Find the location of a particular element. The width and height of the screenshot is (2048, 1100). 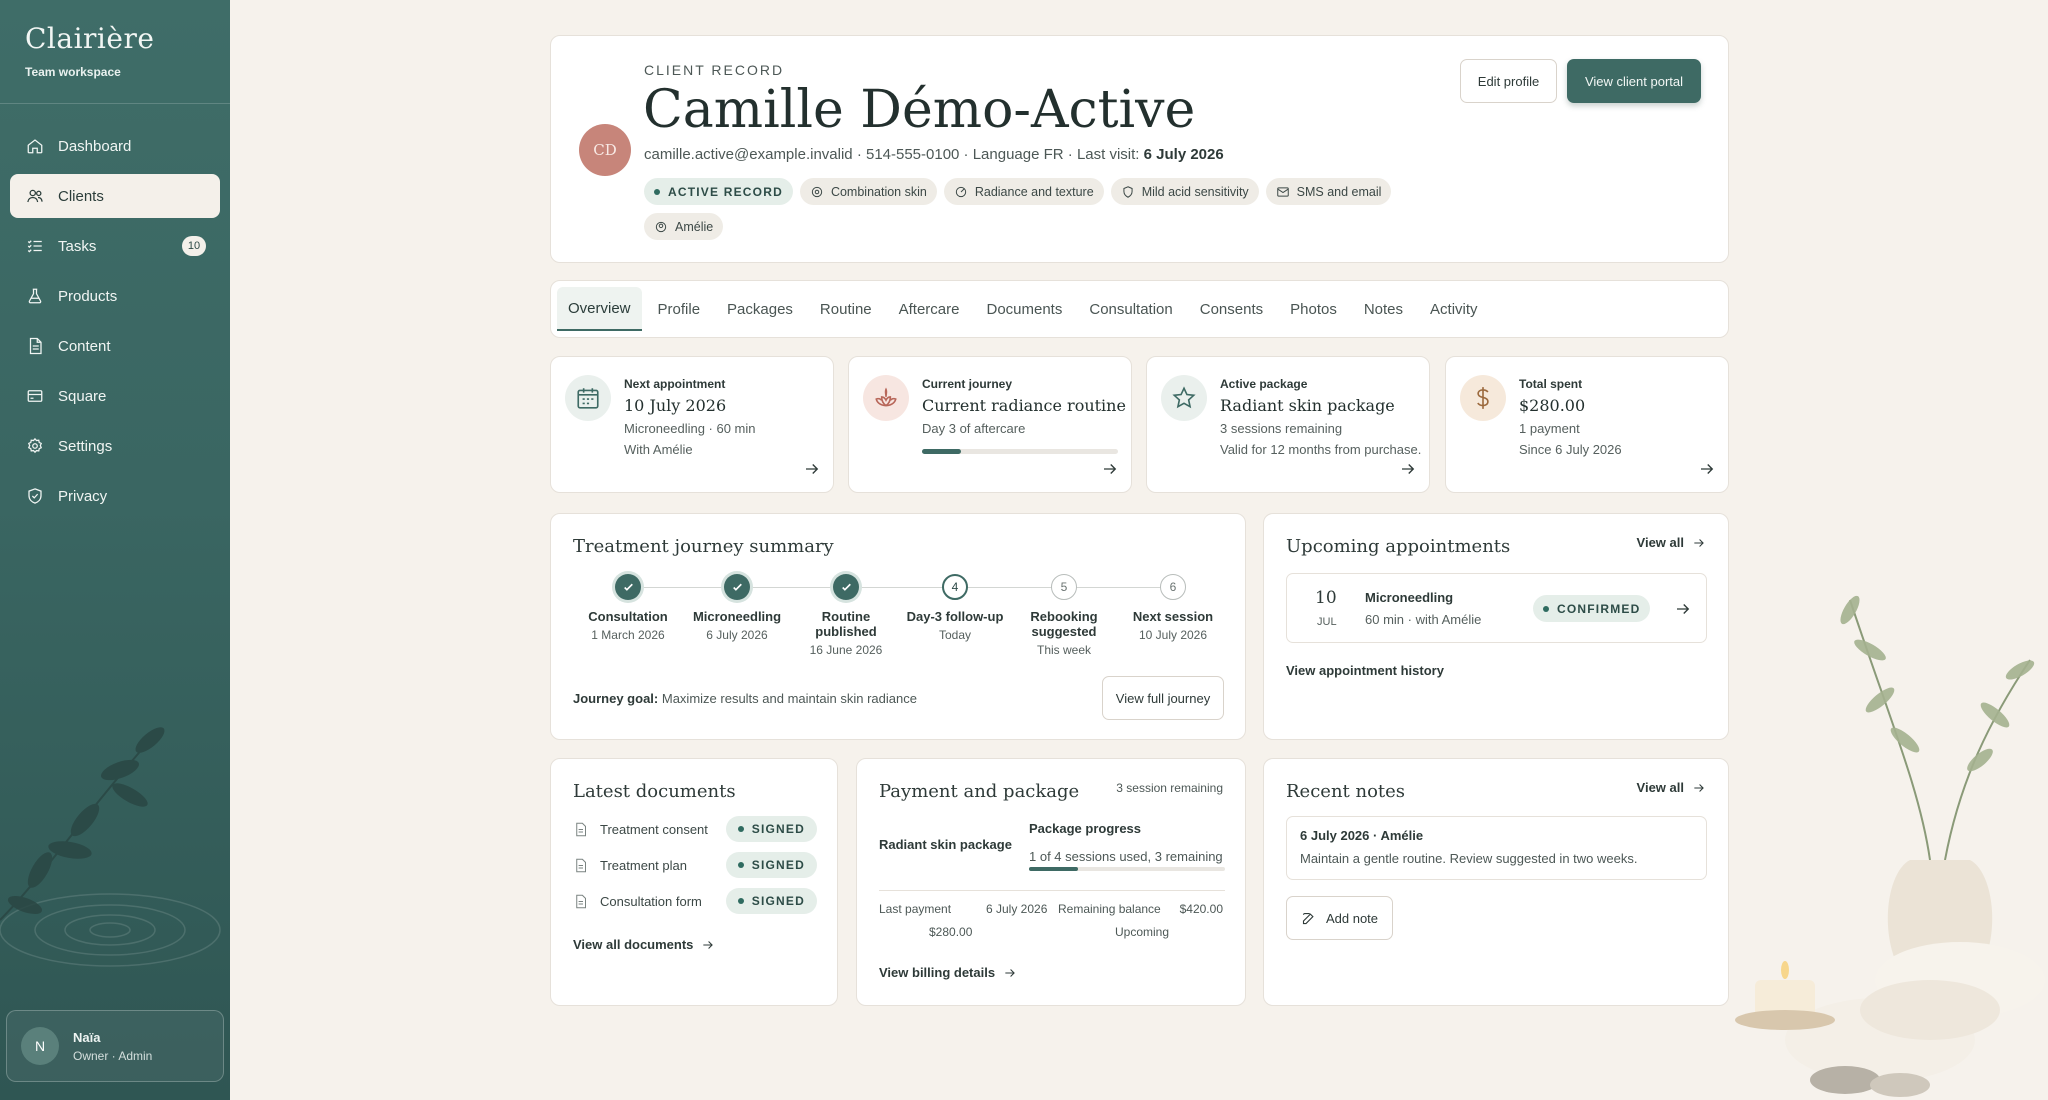

sidebar-item-tasks: Tasks 10 is located at coordinates (115, 246).